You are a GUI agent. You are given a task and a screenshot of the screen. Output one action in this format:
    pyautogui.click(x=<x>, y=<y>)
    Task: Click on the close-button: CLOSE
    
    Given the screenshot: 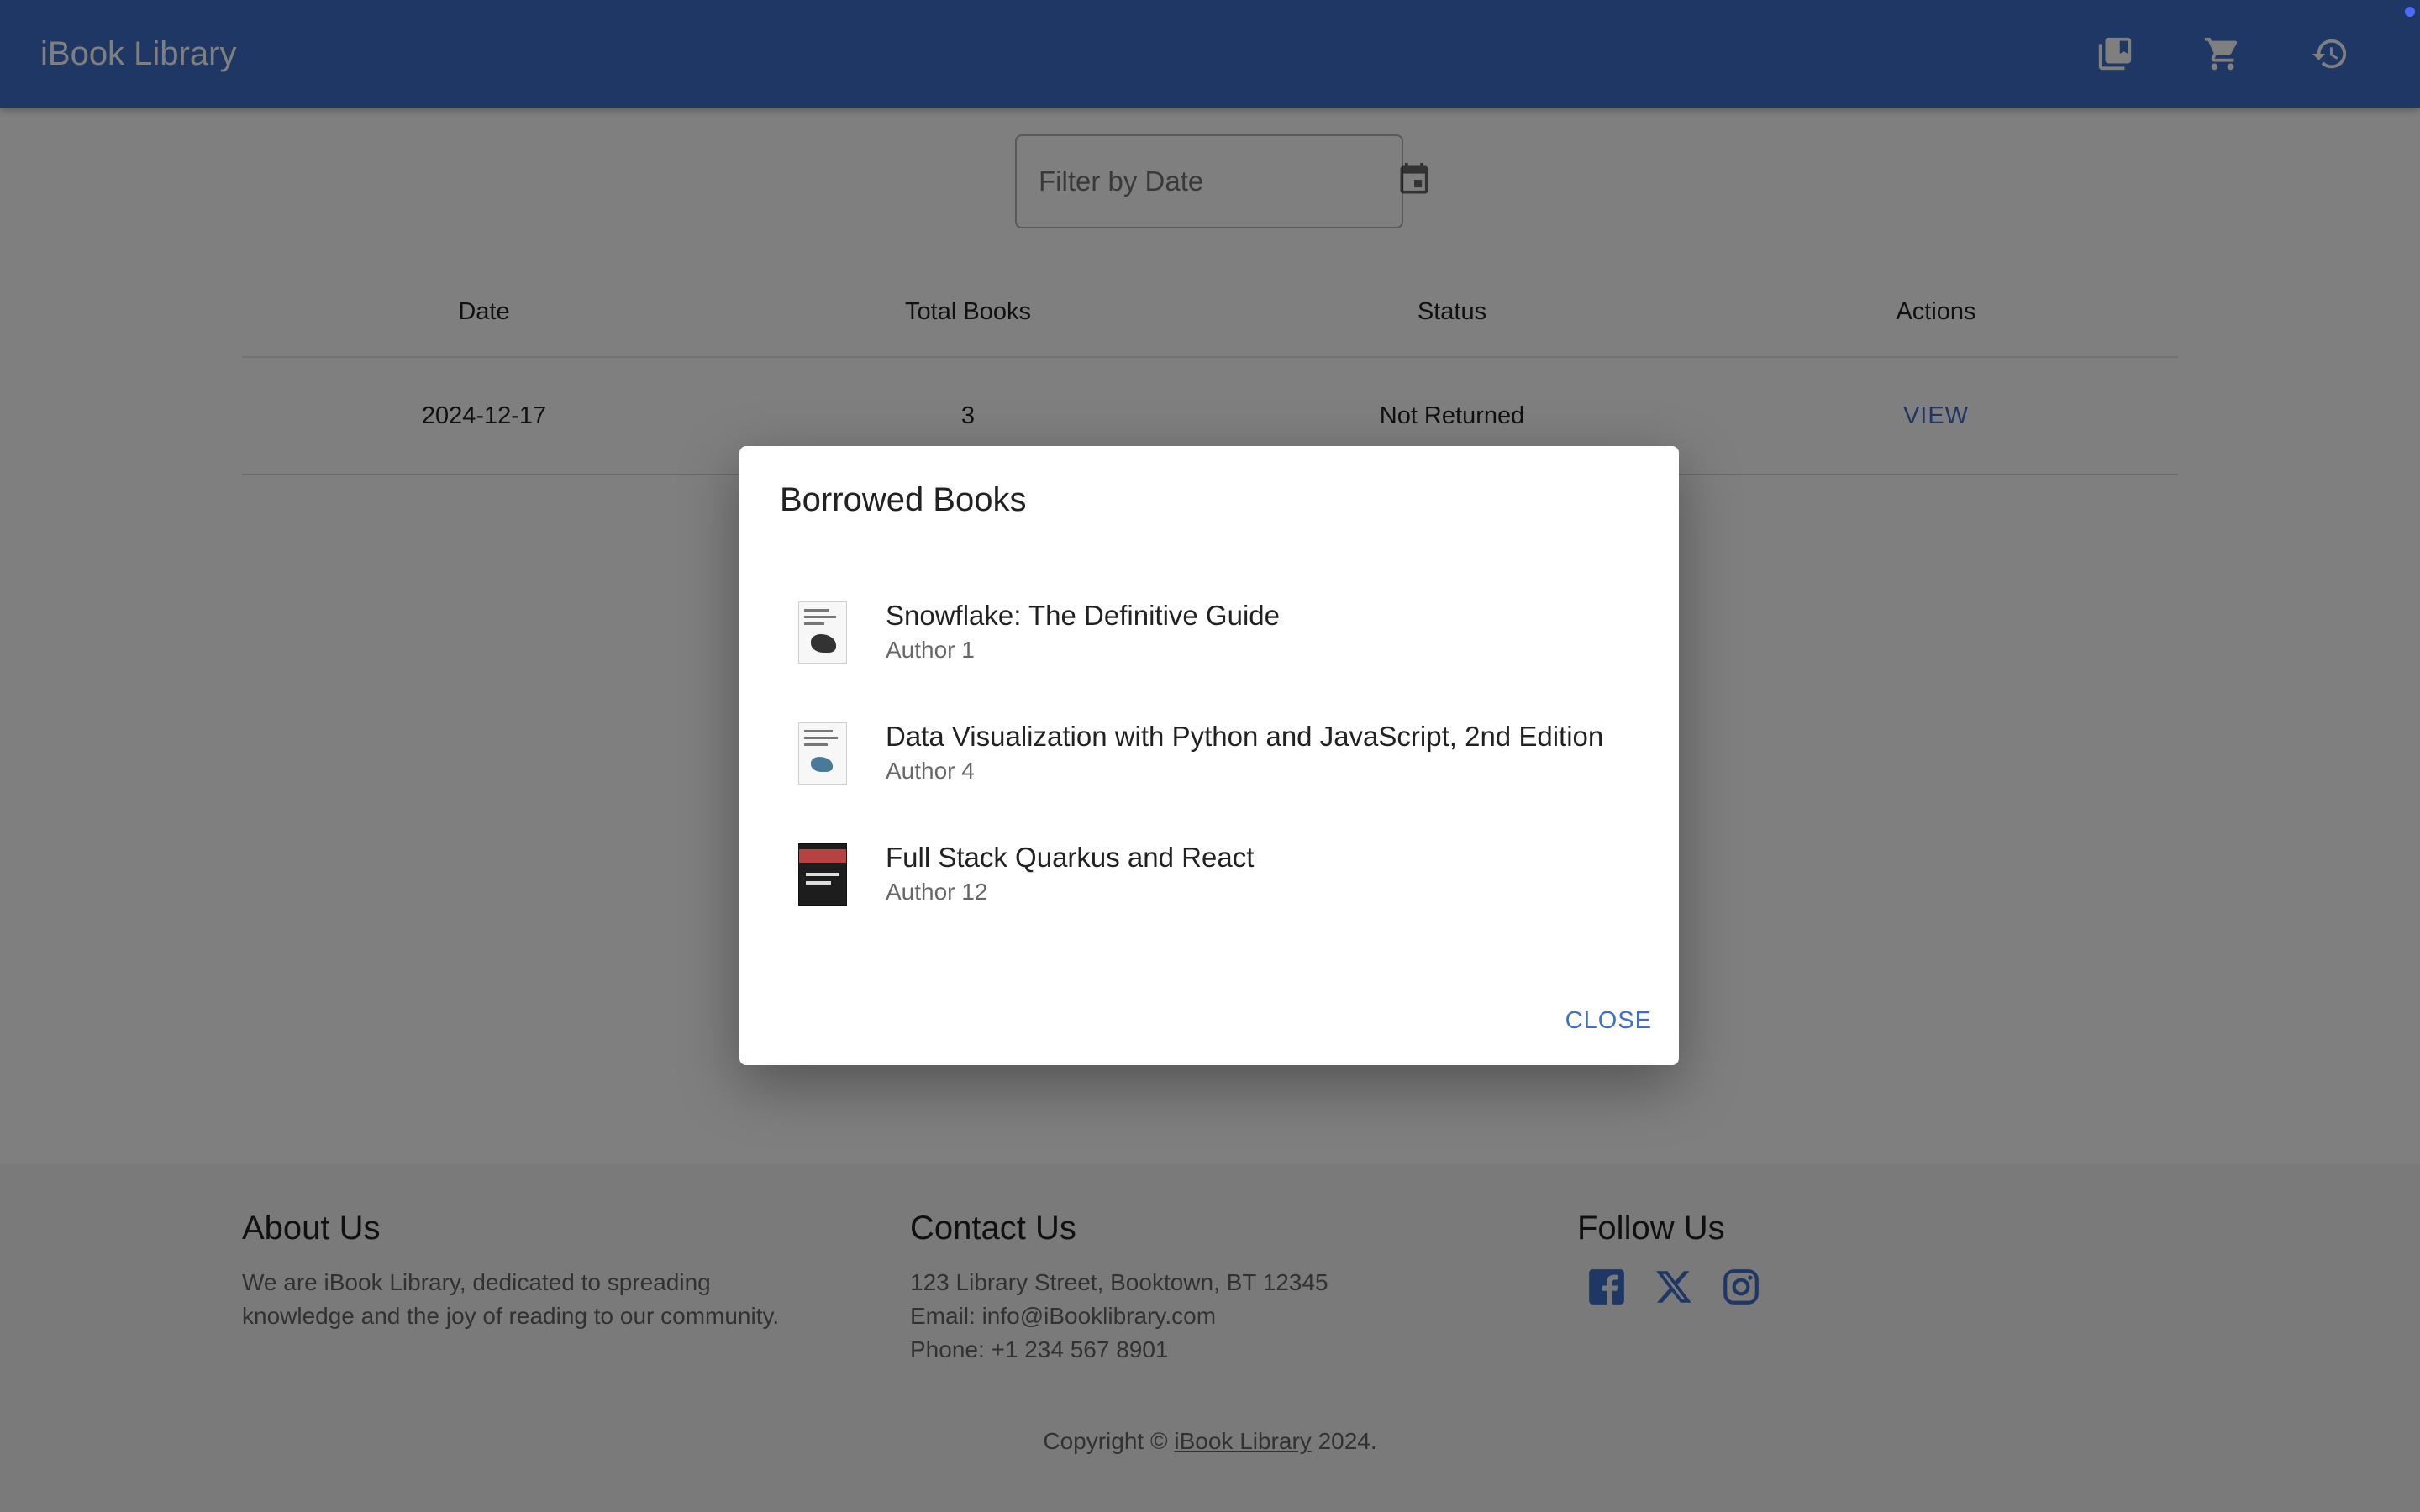 What is the action you would take?
    pyautogui.click(x=1608, y=1021)
    